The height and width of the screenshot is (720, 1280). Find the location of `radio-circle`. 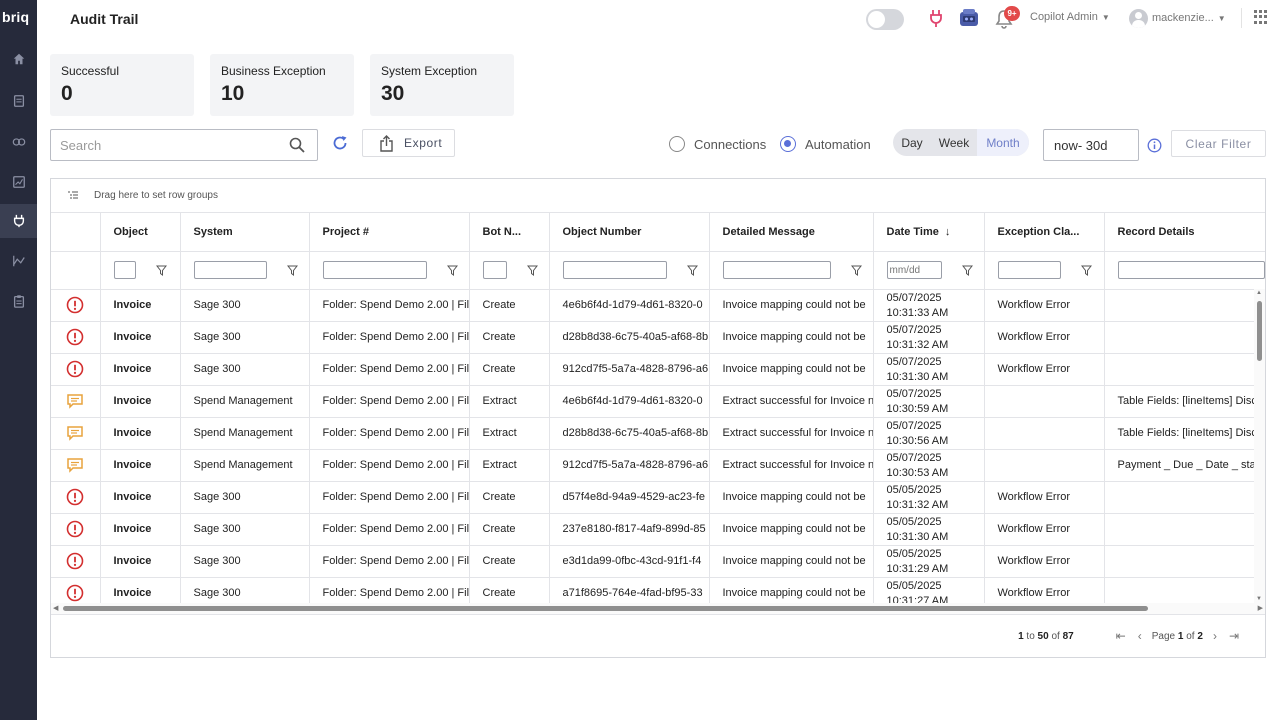

radio-circle is located at coordinates (677, 144).